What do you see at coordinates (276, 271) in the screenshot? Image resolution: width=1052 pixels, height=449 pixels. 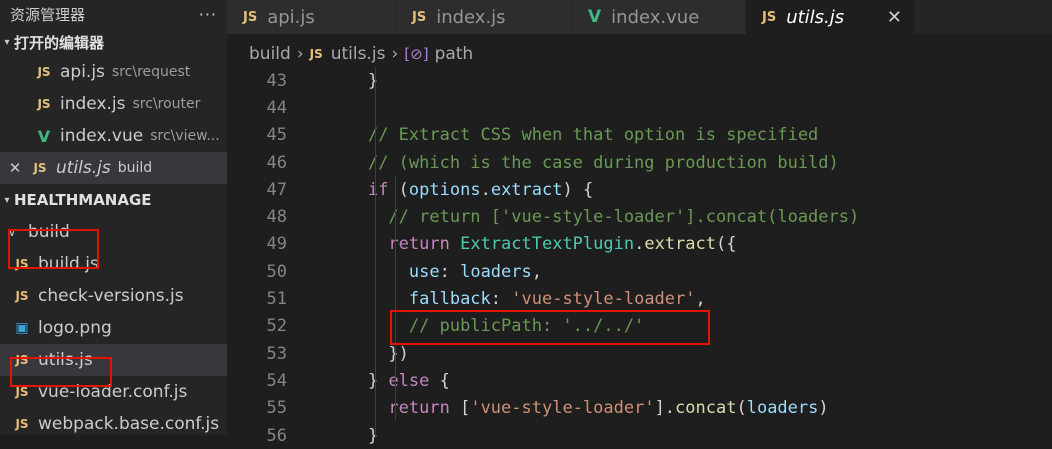 I see `line-number: 50` at bounding box center [276, 271].